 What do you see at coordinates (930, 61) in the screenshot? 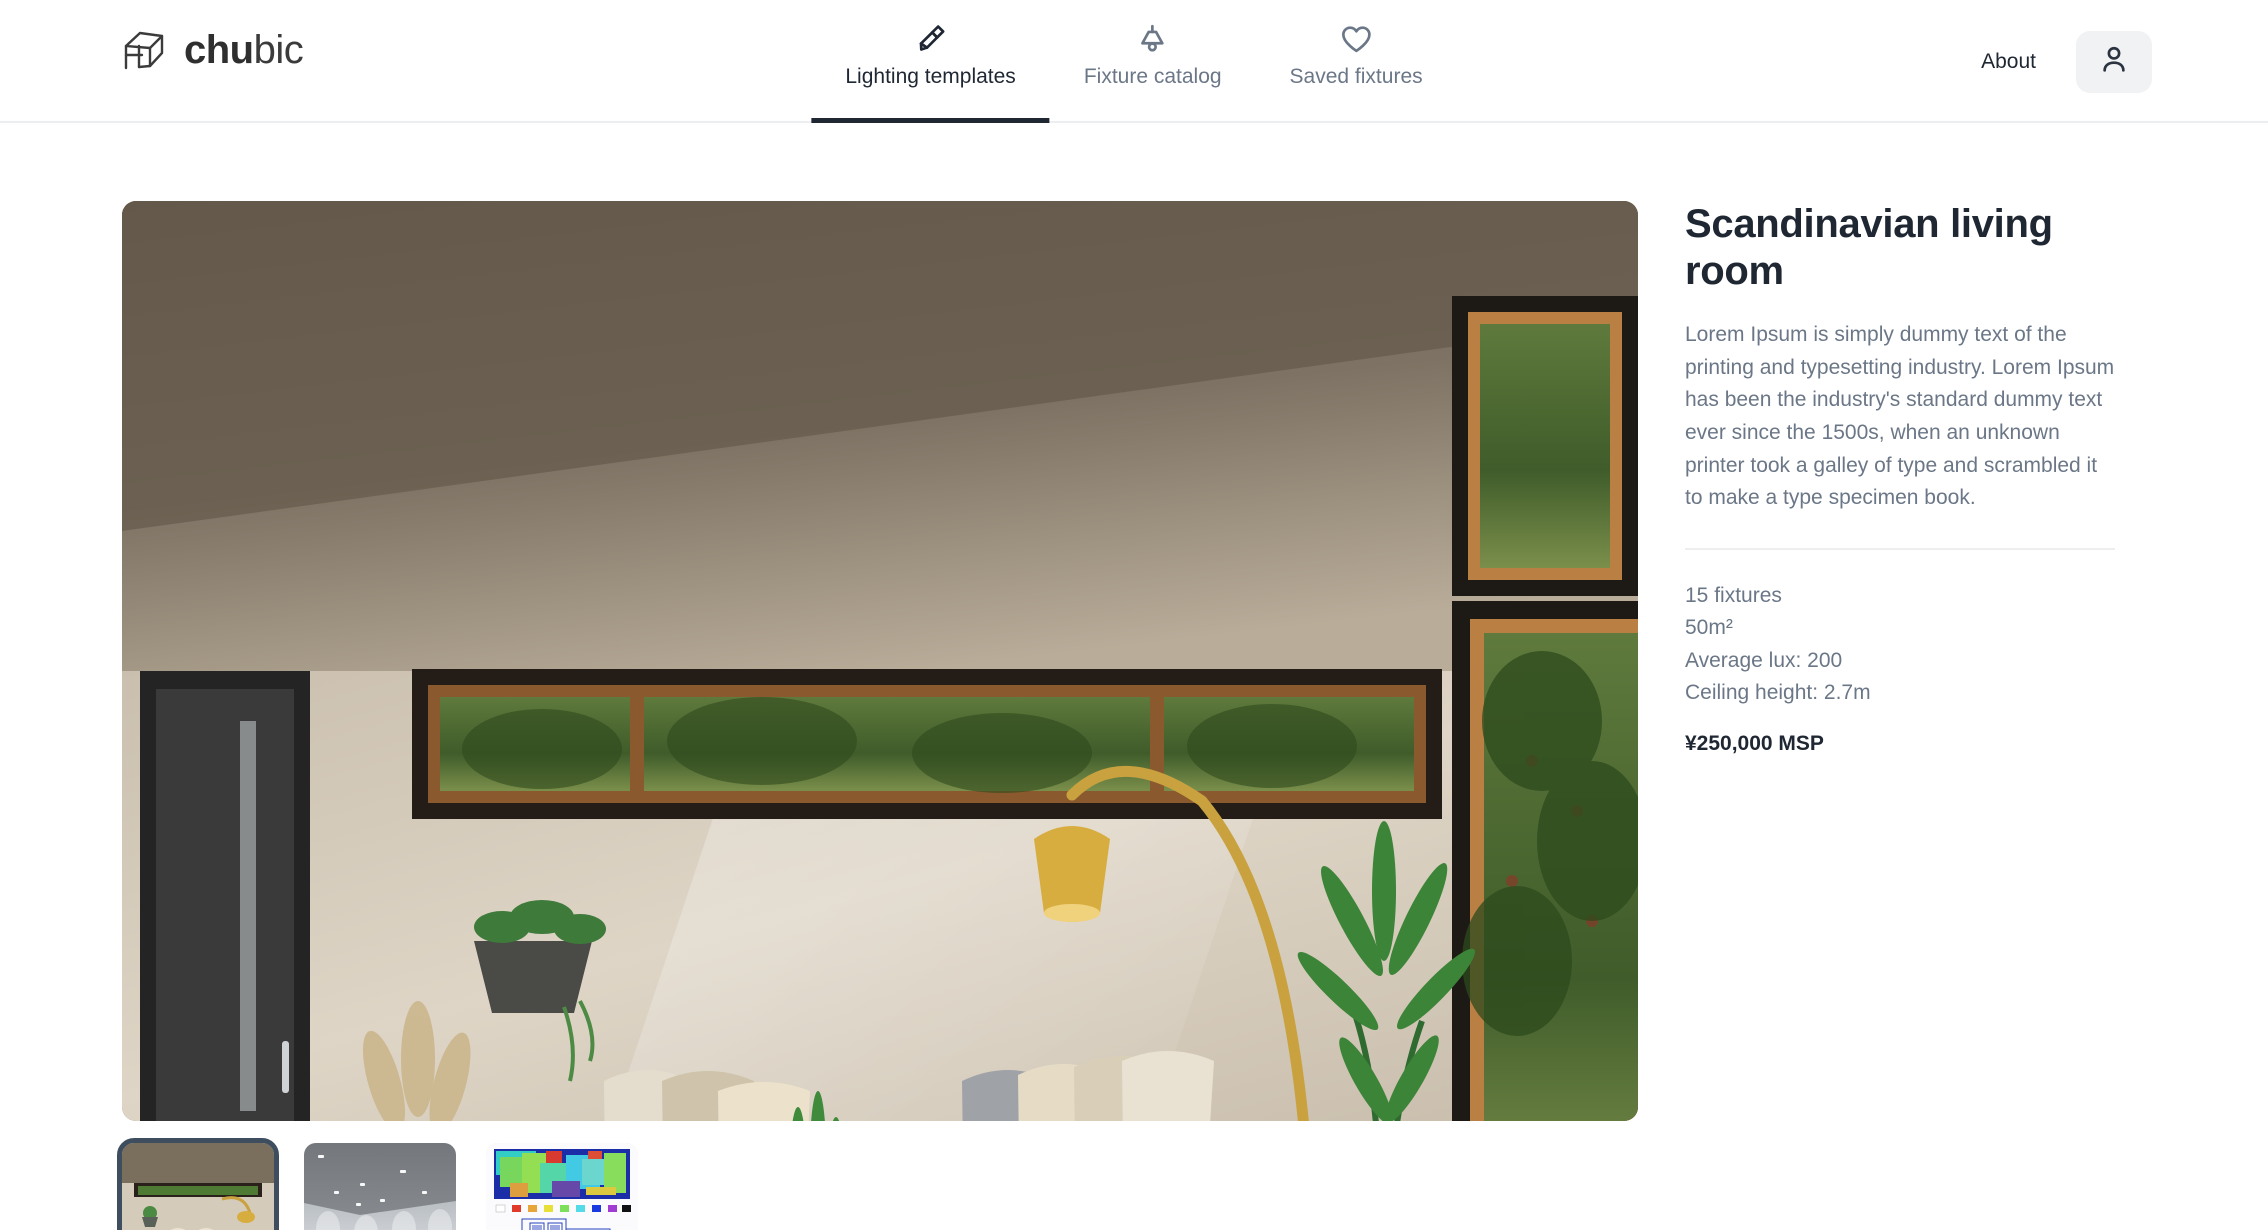
I see `tab-lighting-templates: Lighting templates` at bounding box center [930, 61].